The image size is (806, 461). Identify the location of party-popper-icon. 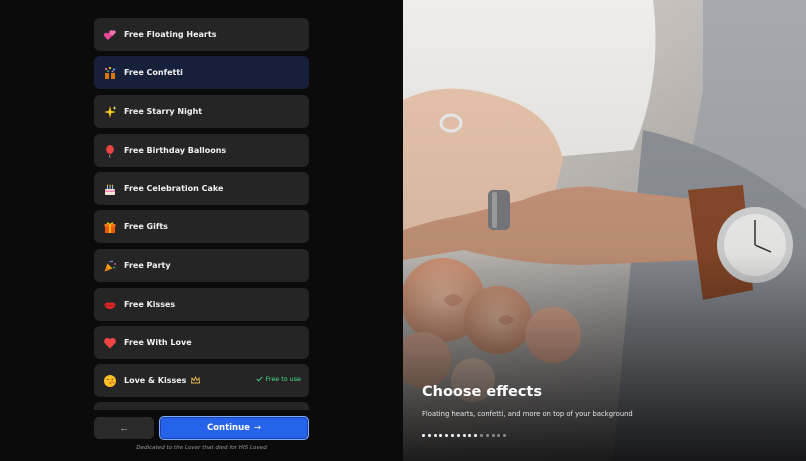
(110, 266).